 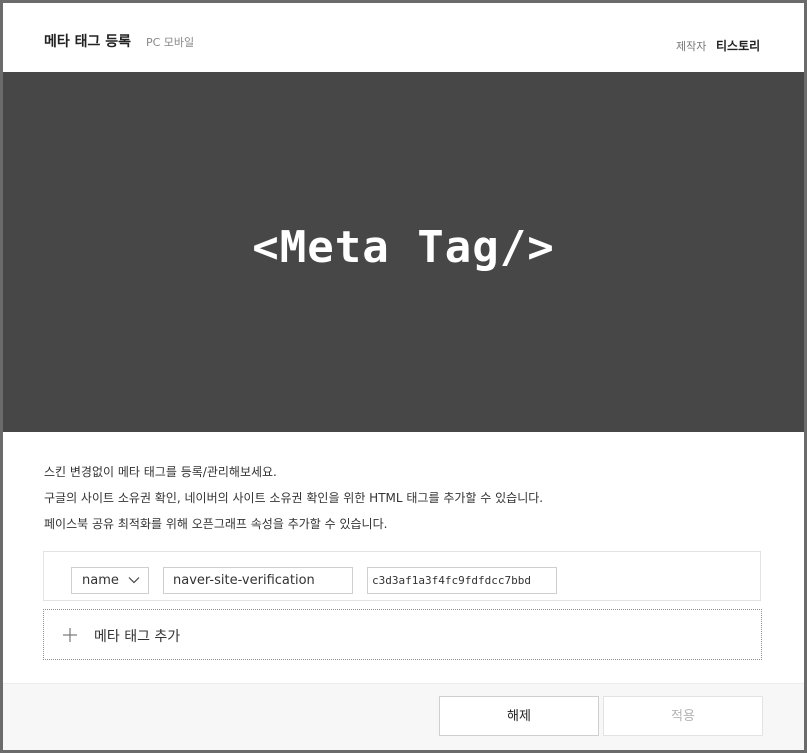 I want to click on dialog-footer: 해제 적용, so click(x=403, y=716).